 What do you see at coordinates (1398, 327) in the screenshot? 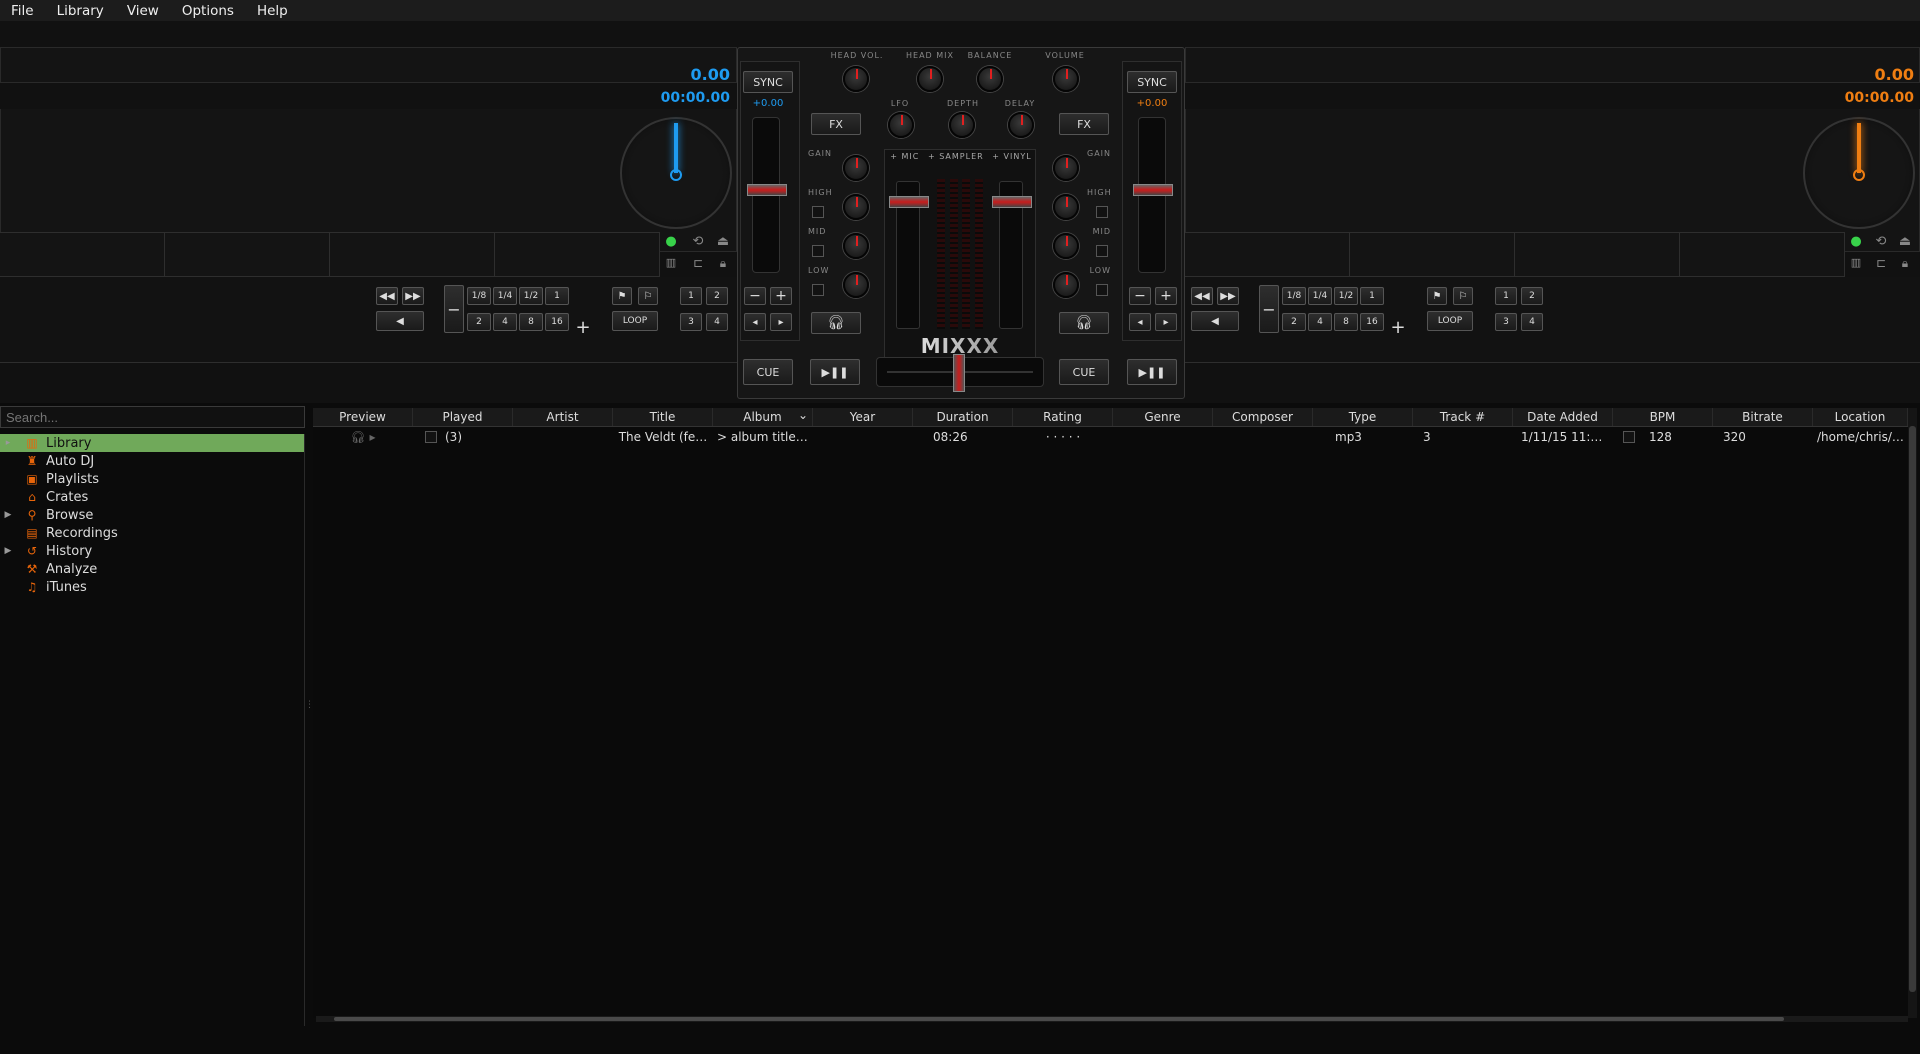
I see `right-loop-double-button: +` at bounding box center [1398, 327].